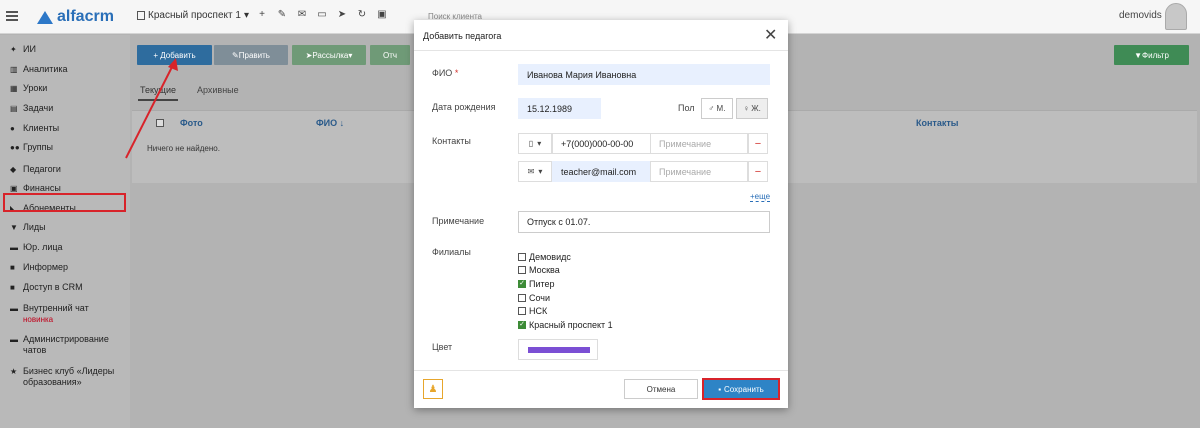 This screenshot has width=1200, height=428. Describe the element at coordinates (68, 227) in the screenshot. I see `sidebar-item-leads: ▼ Лиды` at that location.